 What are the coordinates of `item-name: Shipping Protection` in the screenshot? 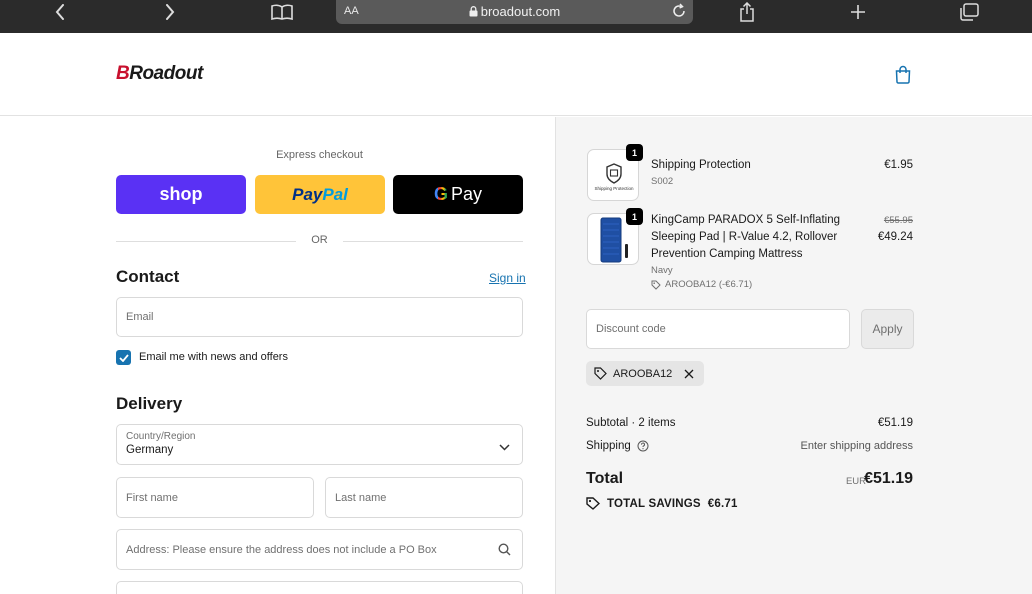 It's located at (701, 165).